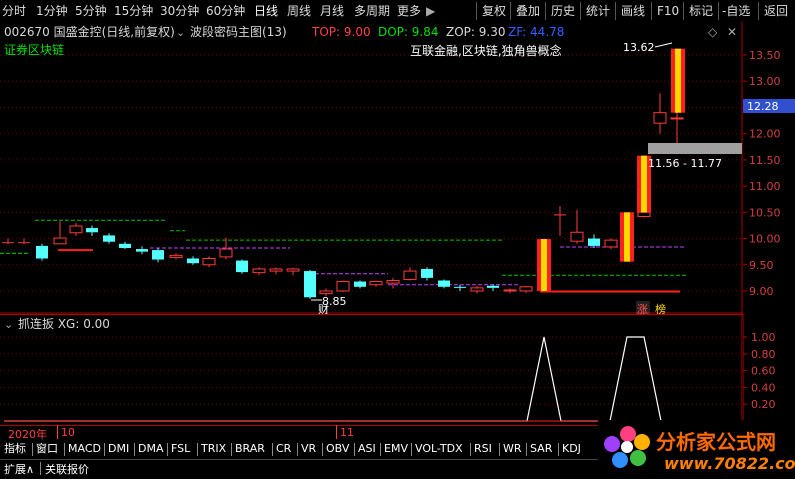  Describe the element at coordinates (341, 32) in the screenshot. I see `top-label: TOP: 9.00` at that location.